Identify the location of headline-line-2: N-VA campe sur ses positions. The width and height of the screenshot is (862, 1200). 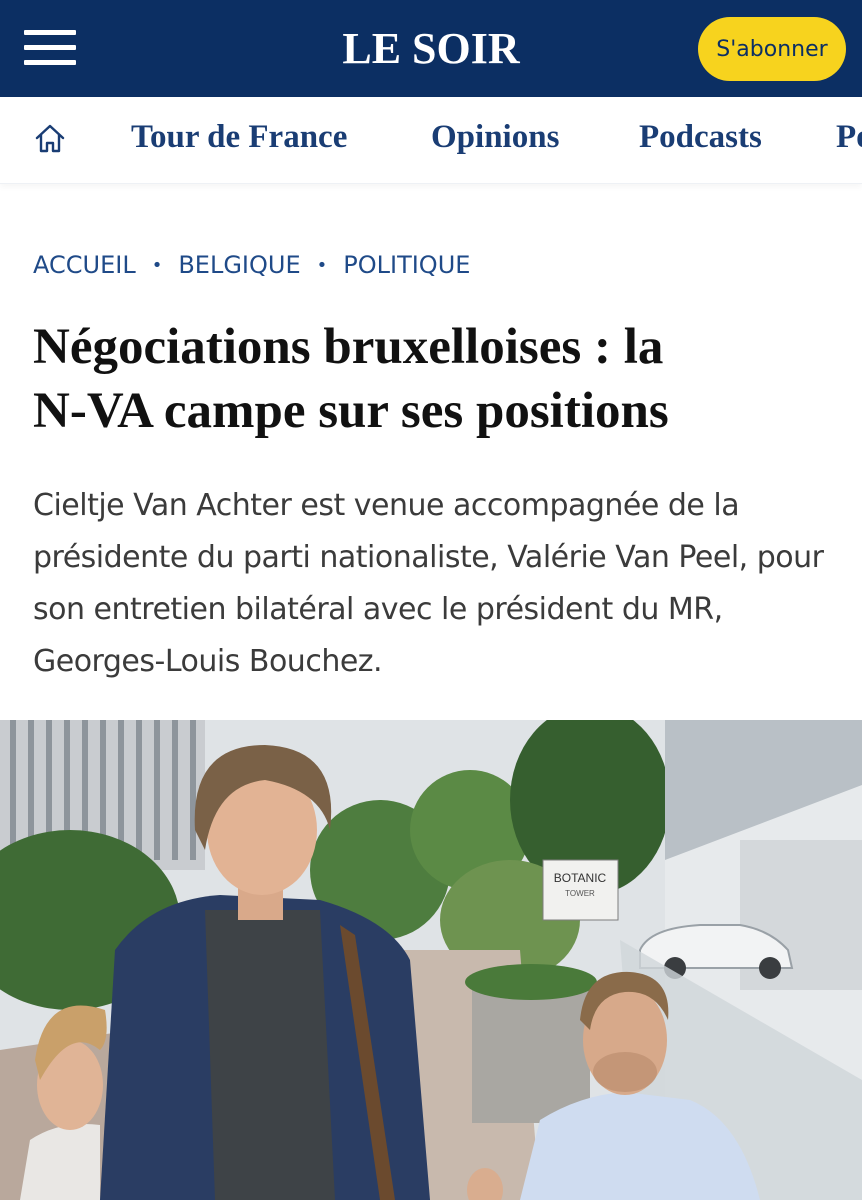
(351, 411).